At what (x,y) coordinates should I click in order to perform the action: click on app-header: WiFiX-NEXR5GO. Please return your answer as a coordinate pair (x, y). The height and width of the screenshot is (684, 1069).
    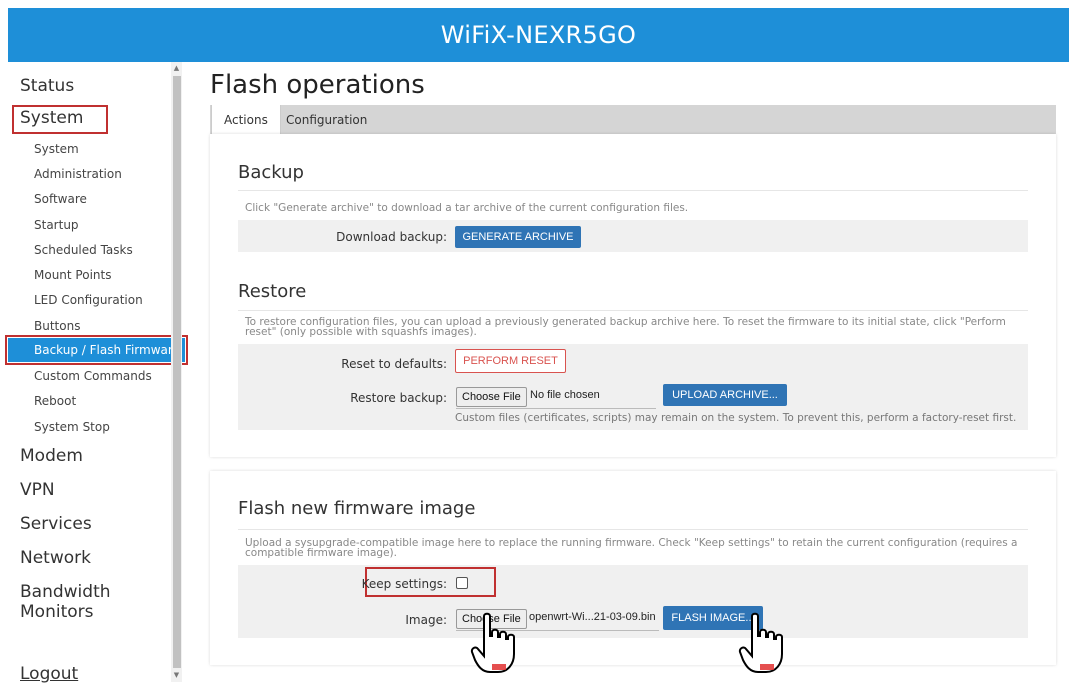
    Looking at the image, I should click on (538, 35).